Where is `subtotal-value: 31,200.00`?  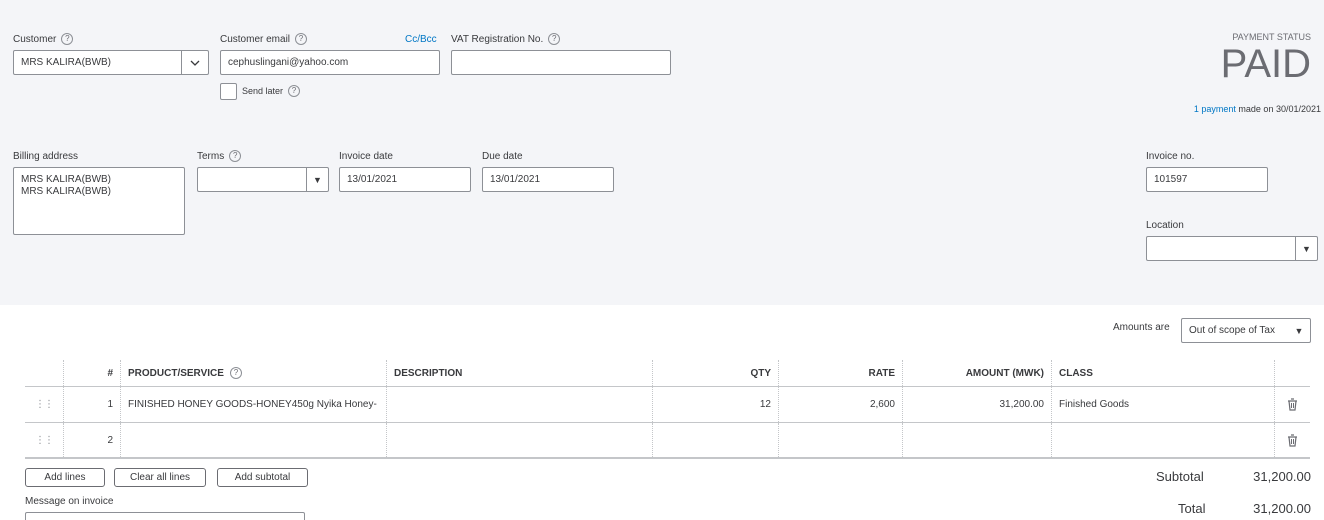
subtotal-value: 31,200.00 is located at coordinates (1282, 476).